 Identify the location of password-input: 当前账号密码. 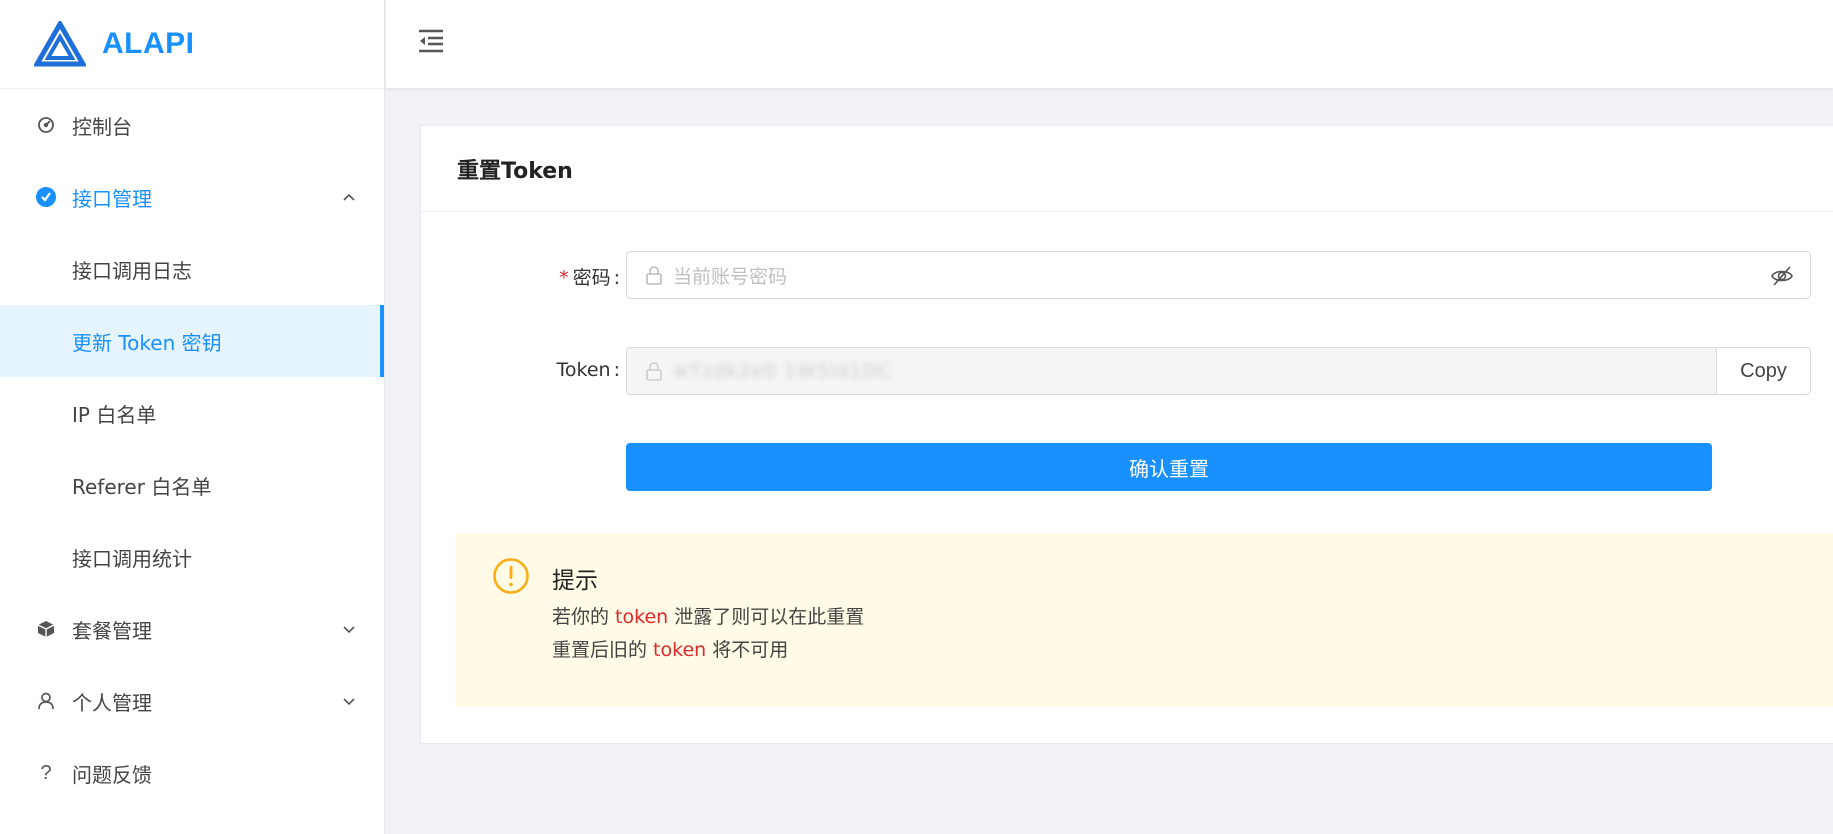
(1218, 275).